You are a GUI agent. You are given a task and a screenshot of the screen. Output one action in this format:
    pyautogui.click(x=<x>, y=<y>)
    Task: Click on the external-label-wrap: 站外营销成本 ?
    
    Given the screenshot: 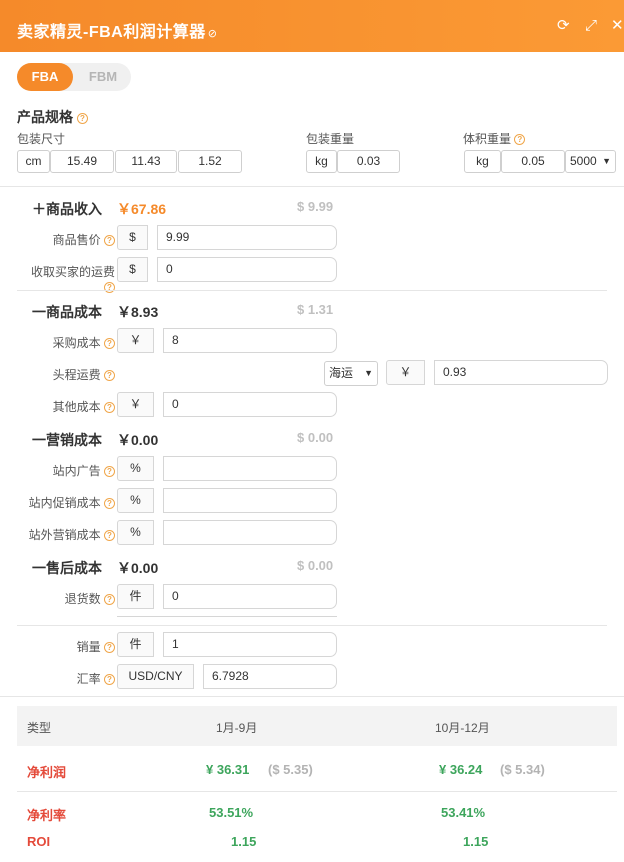 What is the action you would take?
    pyautogui.click(x=66, y=534)
    